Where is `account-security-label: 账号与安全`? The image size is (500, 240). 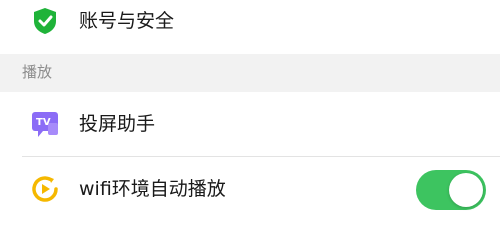 account-security-label: 账号与安全 is located at coordinates (127, 21).